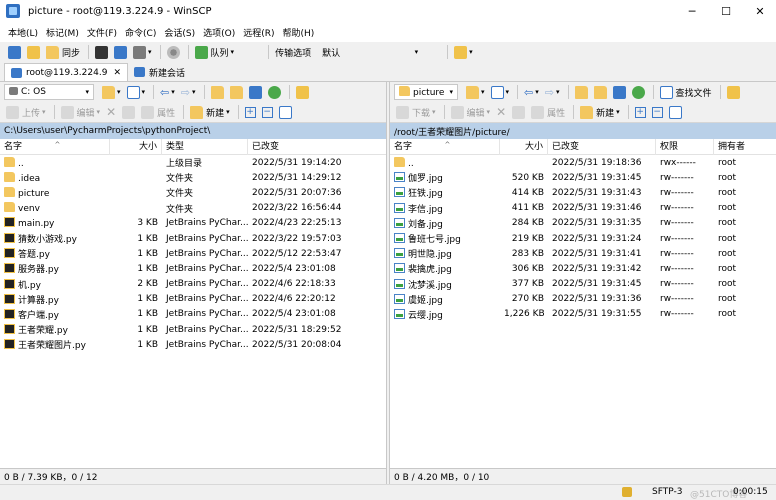 Image resolution: width=776 pixels, height=500 pixels. What do you see at coordinates (120, 52) in the screenshot?
I see `putty-button` at bounding box center [120, 52].